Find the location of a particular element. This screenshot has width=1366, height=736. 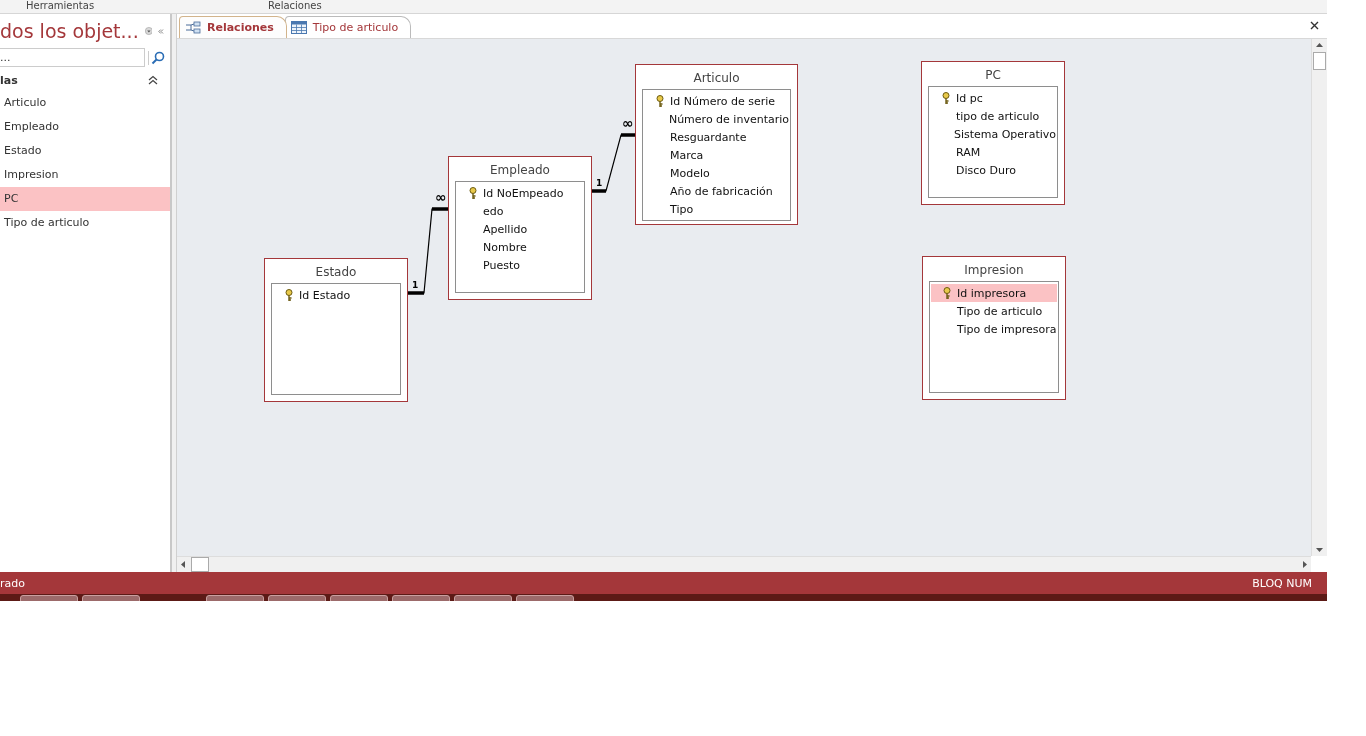

field-row: Resguardante is located at coordinates (716, 137).